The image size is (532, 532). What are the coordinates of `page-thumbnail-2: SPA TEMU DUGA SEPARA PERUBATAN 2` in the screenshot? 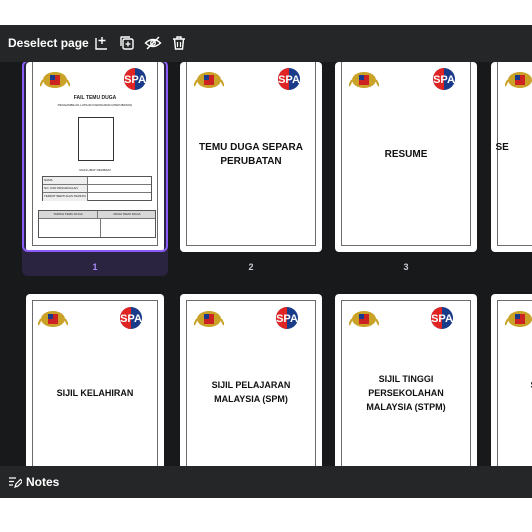 It's located at (251, 169).